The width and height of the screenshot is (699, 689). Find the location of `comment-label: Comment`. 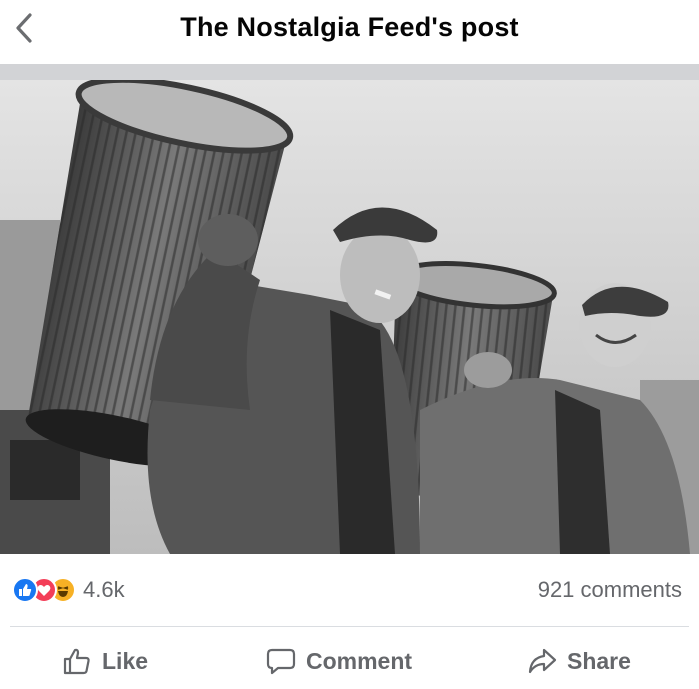

comment-label: Comment is located at coordinates (359, 660).